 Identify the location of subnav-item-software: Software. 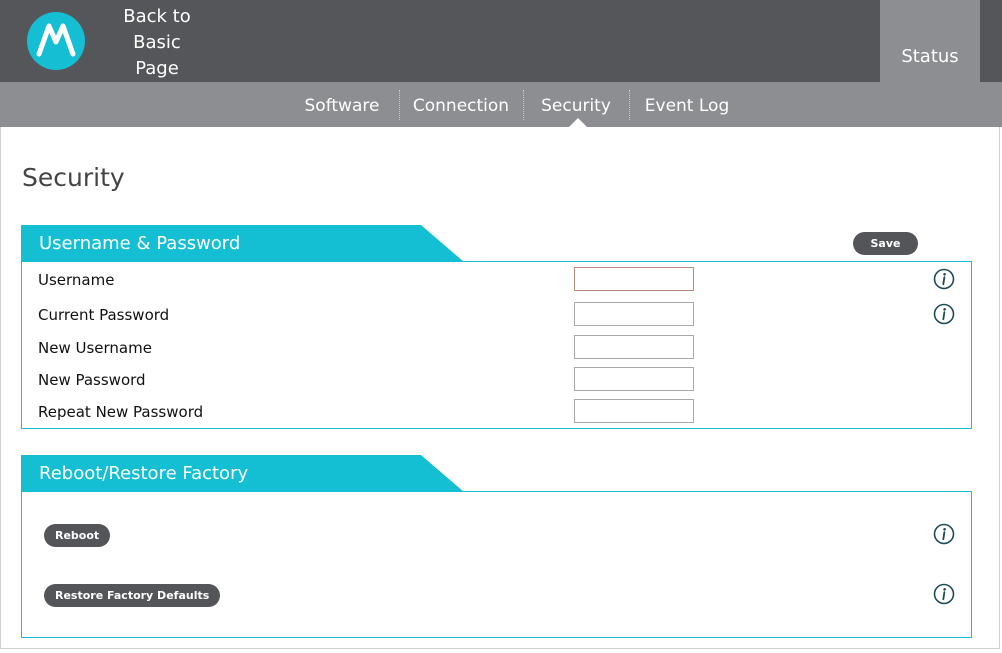
(342, 104).